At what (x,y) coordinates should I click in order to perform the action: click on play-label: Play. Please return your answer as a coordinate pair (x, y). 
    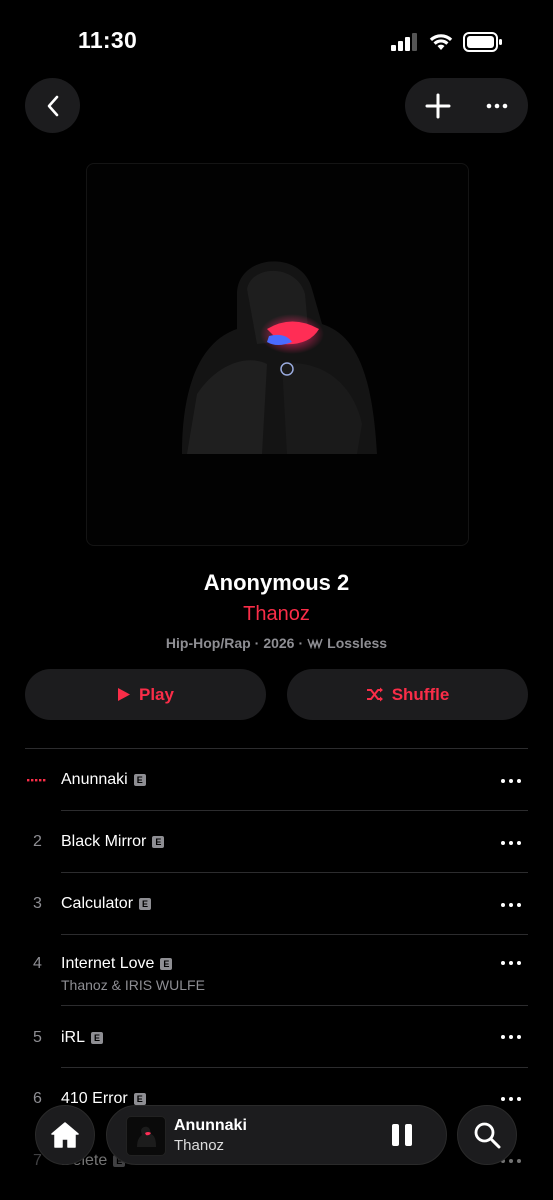
    Looking at the image, I should click on (156, 694).